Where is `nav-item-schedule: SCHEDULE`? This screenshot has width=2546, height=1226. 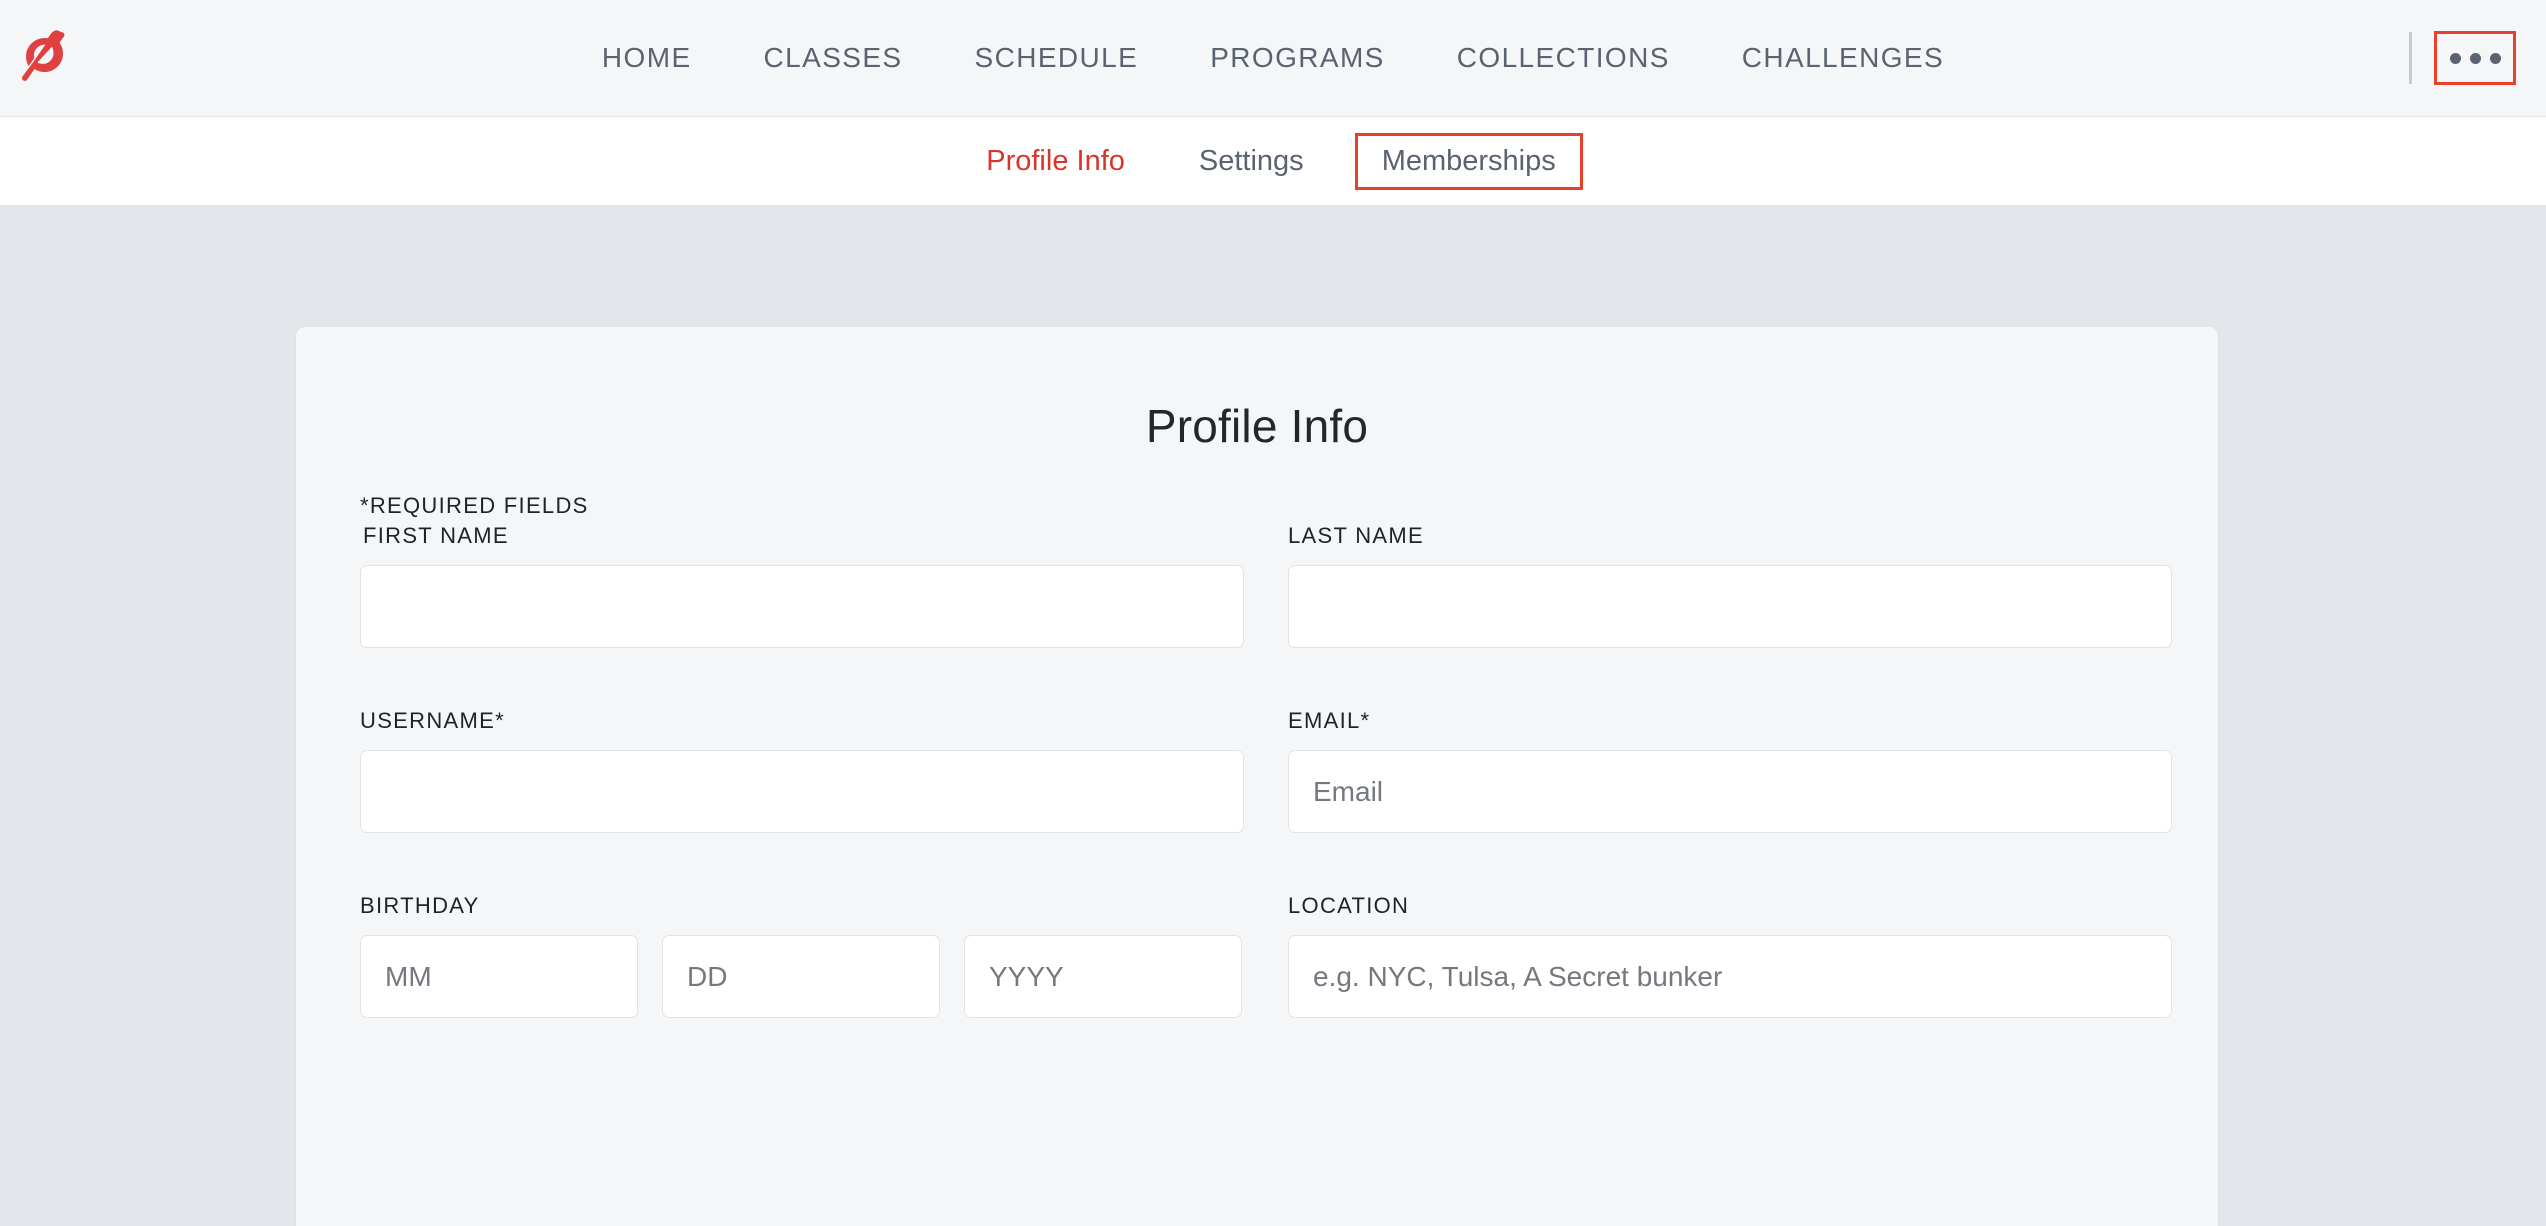
nav-item-schedule: SCHEDULE is located at coordinates (1057, 58).